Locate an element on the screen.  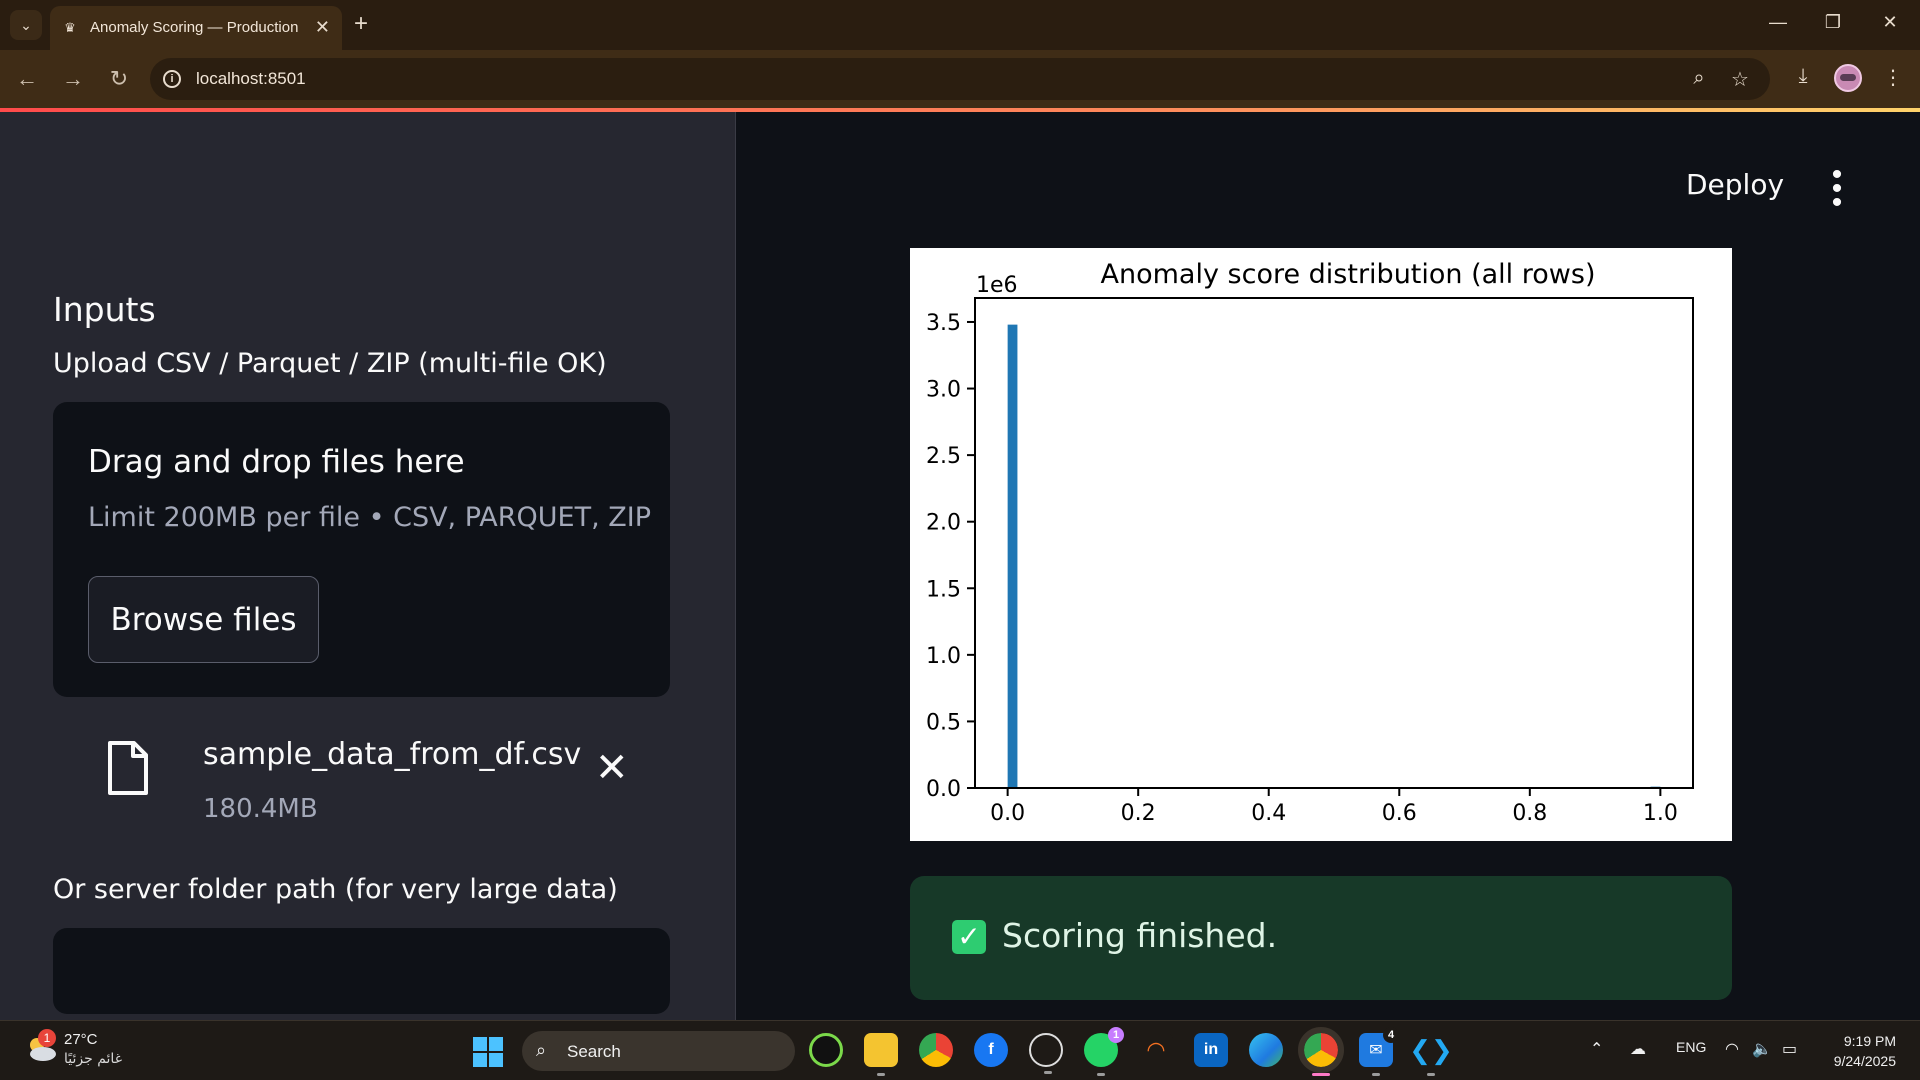
tab-search-button: ⌄ is located at coordinates (26, 25).